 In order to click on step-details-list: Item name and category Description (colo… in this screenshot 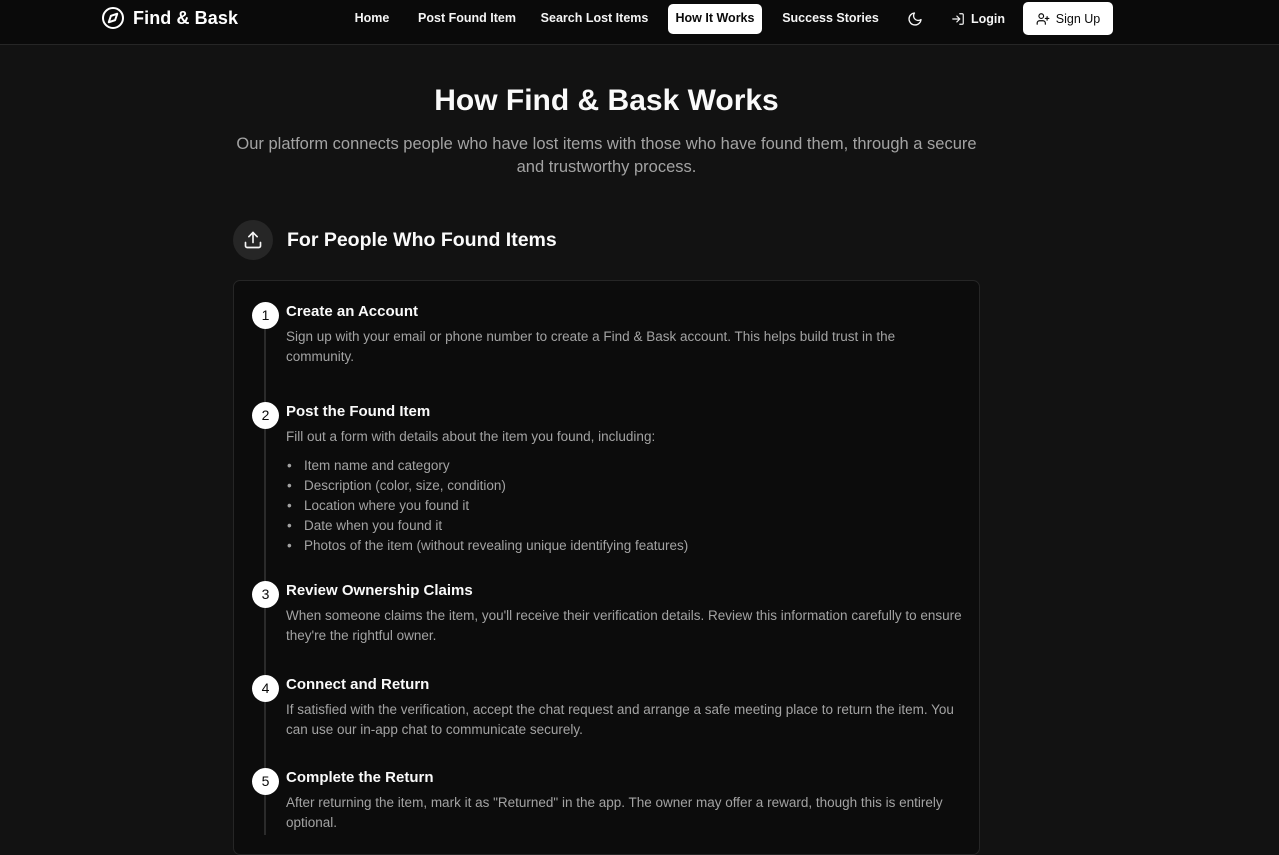, I will do `click(615, 506)`.